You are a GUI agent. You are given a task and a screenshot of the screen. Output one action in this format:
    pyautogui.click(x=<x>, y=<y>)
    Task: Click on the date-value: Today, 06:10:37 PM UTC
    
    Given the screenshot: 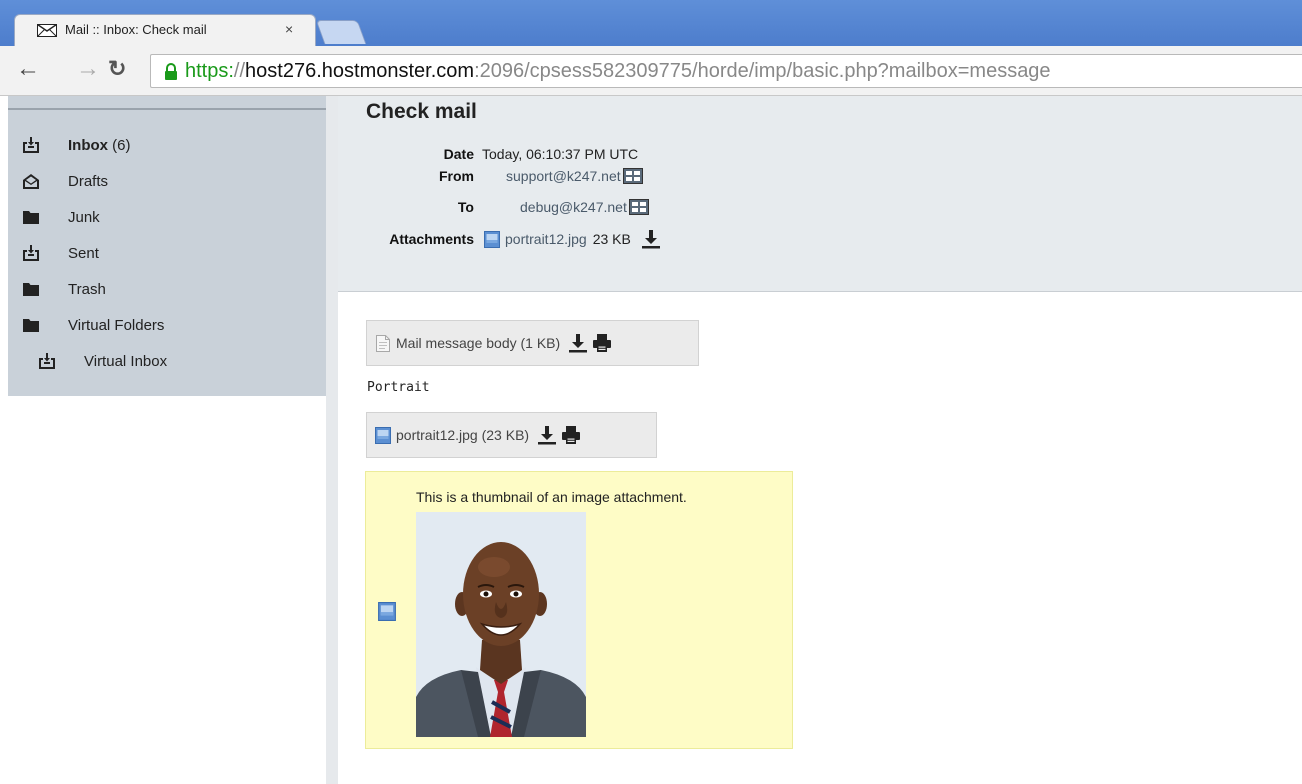 What is the action you would take?
    pyautogui.click(x=560, y=154)
    